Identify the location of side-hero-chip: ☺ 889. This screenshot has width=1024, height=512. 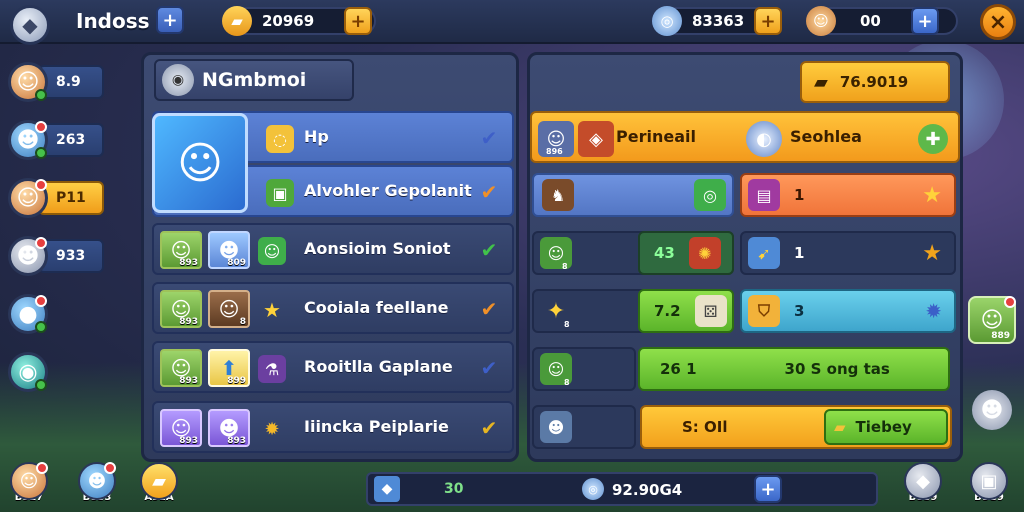
(992, 320).